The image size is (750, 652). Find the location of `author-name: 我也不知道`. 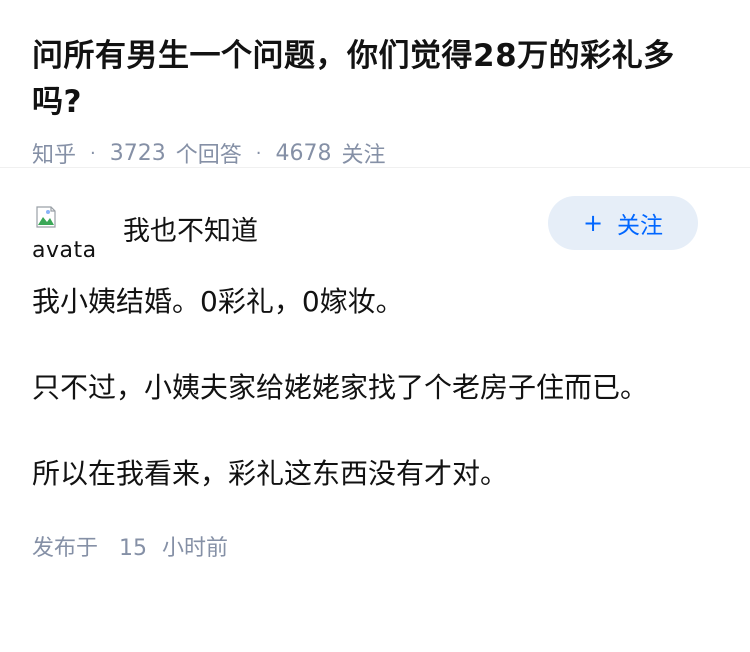

author-name: 我也不知道 is located at coordinates (335, 228).